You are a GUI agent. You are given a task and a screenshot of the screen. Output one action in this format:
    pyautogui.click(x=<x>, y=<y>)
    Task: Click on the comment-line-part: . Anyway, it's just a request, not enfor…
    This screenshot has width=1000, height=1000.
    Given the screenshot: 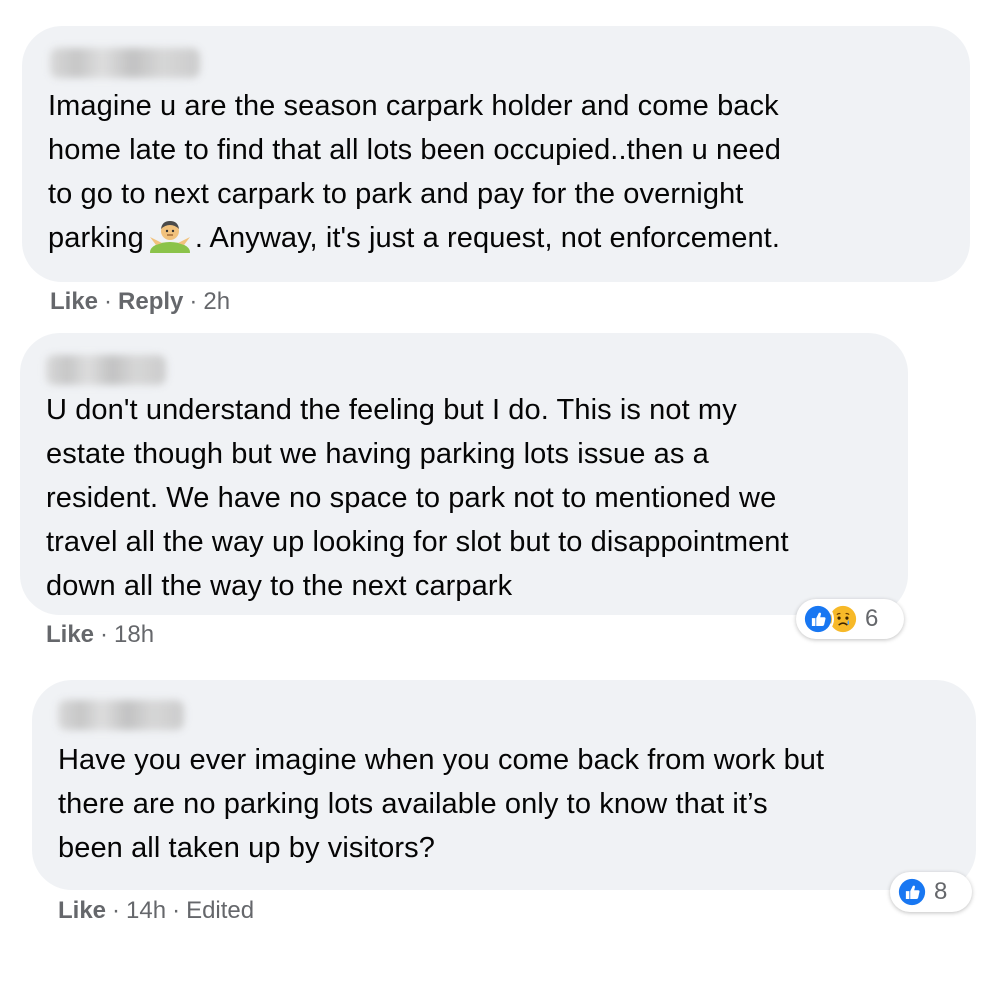 What is the action you would take?
    pyautogui.click(x=487, y=238)
    